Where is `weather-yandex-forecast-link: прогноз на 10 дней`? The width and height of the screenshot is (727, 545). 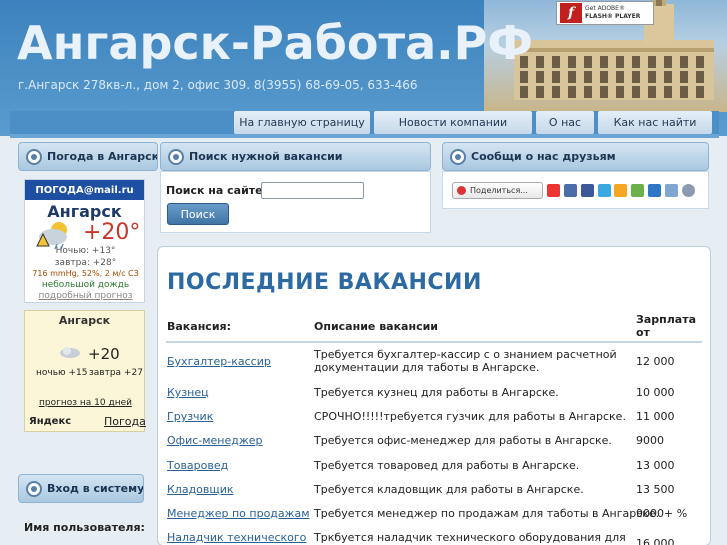
weather-yandex-forecast-link: прогноз на 10 дней is located at coordinates (85, 403).